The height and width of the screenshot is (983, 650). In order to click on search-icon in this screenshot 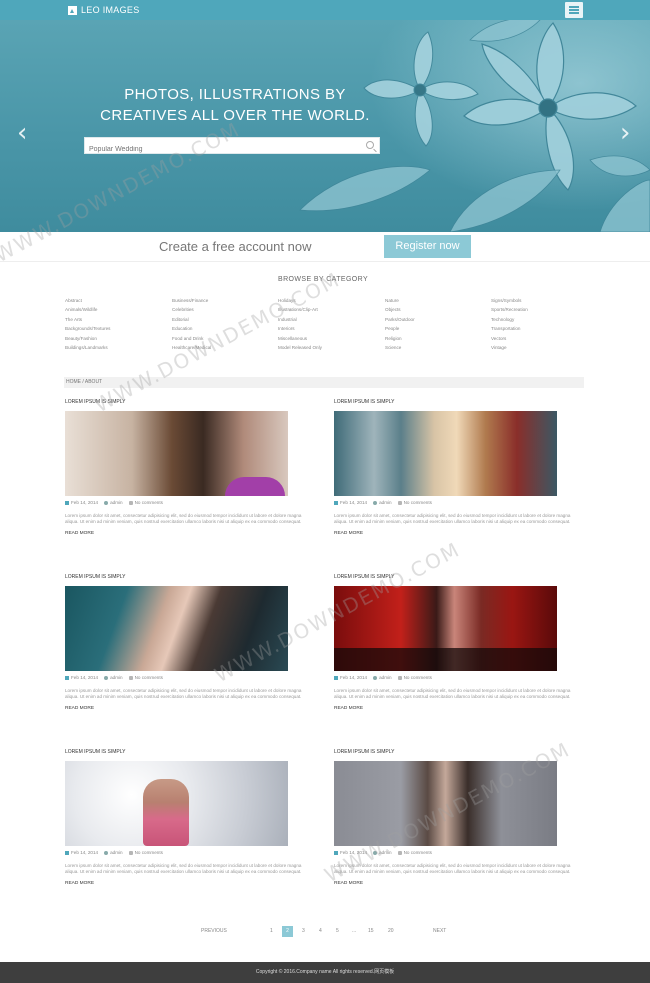, I will do `click(370, 145)`.